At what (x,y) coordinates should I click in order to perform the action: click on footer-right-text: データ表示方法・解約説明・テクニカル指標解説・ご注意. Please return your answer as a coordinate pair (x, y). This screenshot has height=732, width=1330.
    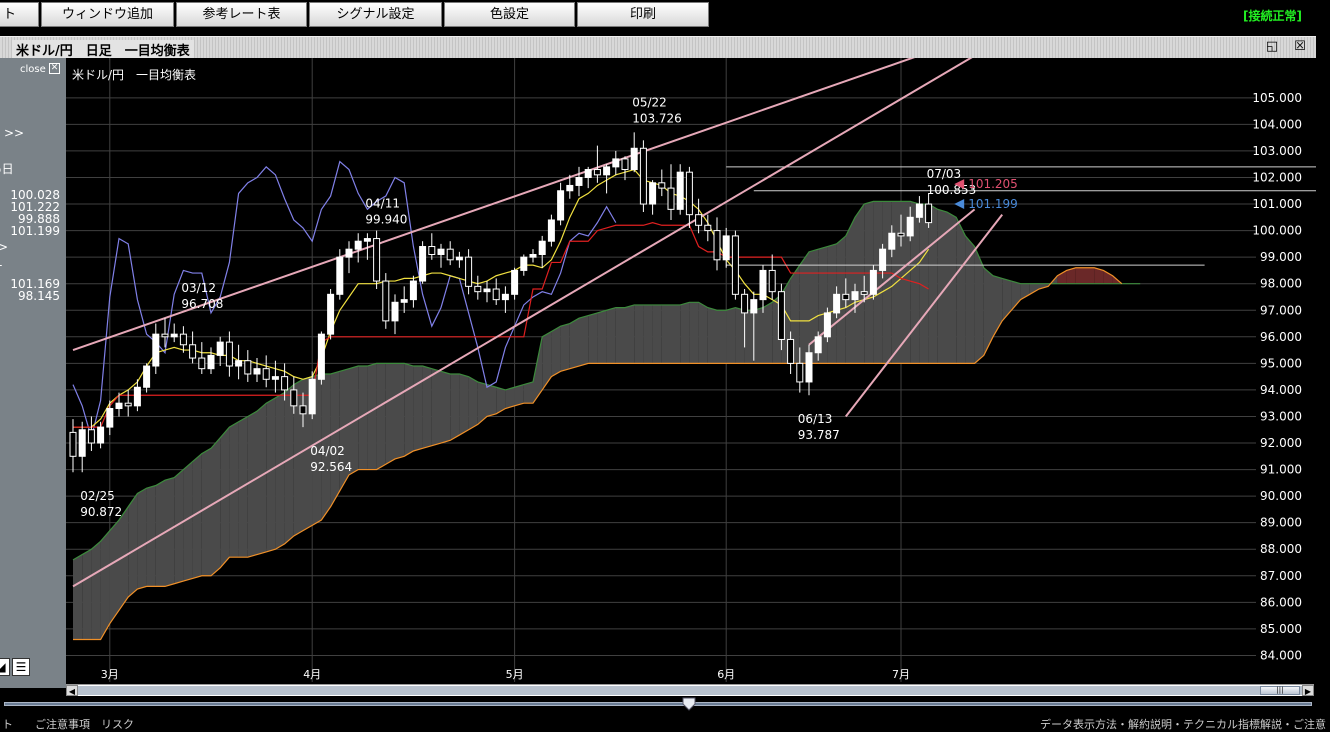
    Looking at the image, I should click on (1183, 724).